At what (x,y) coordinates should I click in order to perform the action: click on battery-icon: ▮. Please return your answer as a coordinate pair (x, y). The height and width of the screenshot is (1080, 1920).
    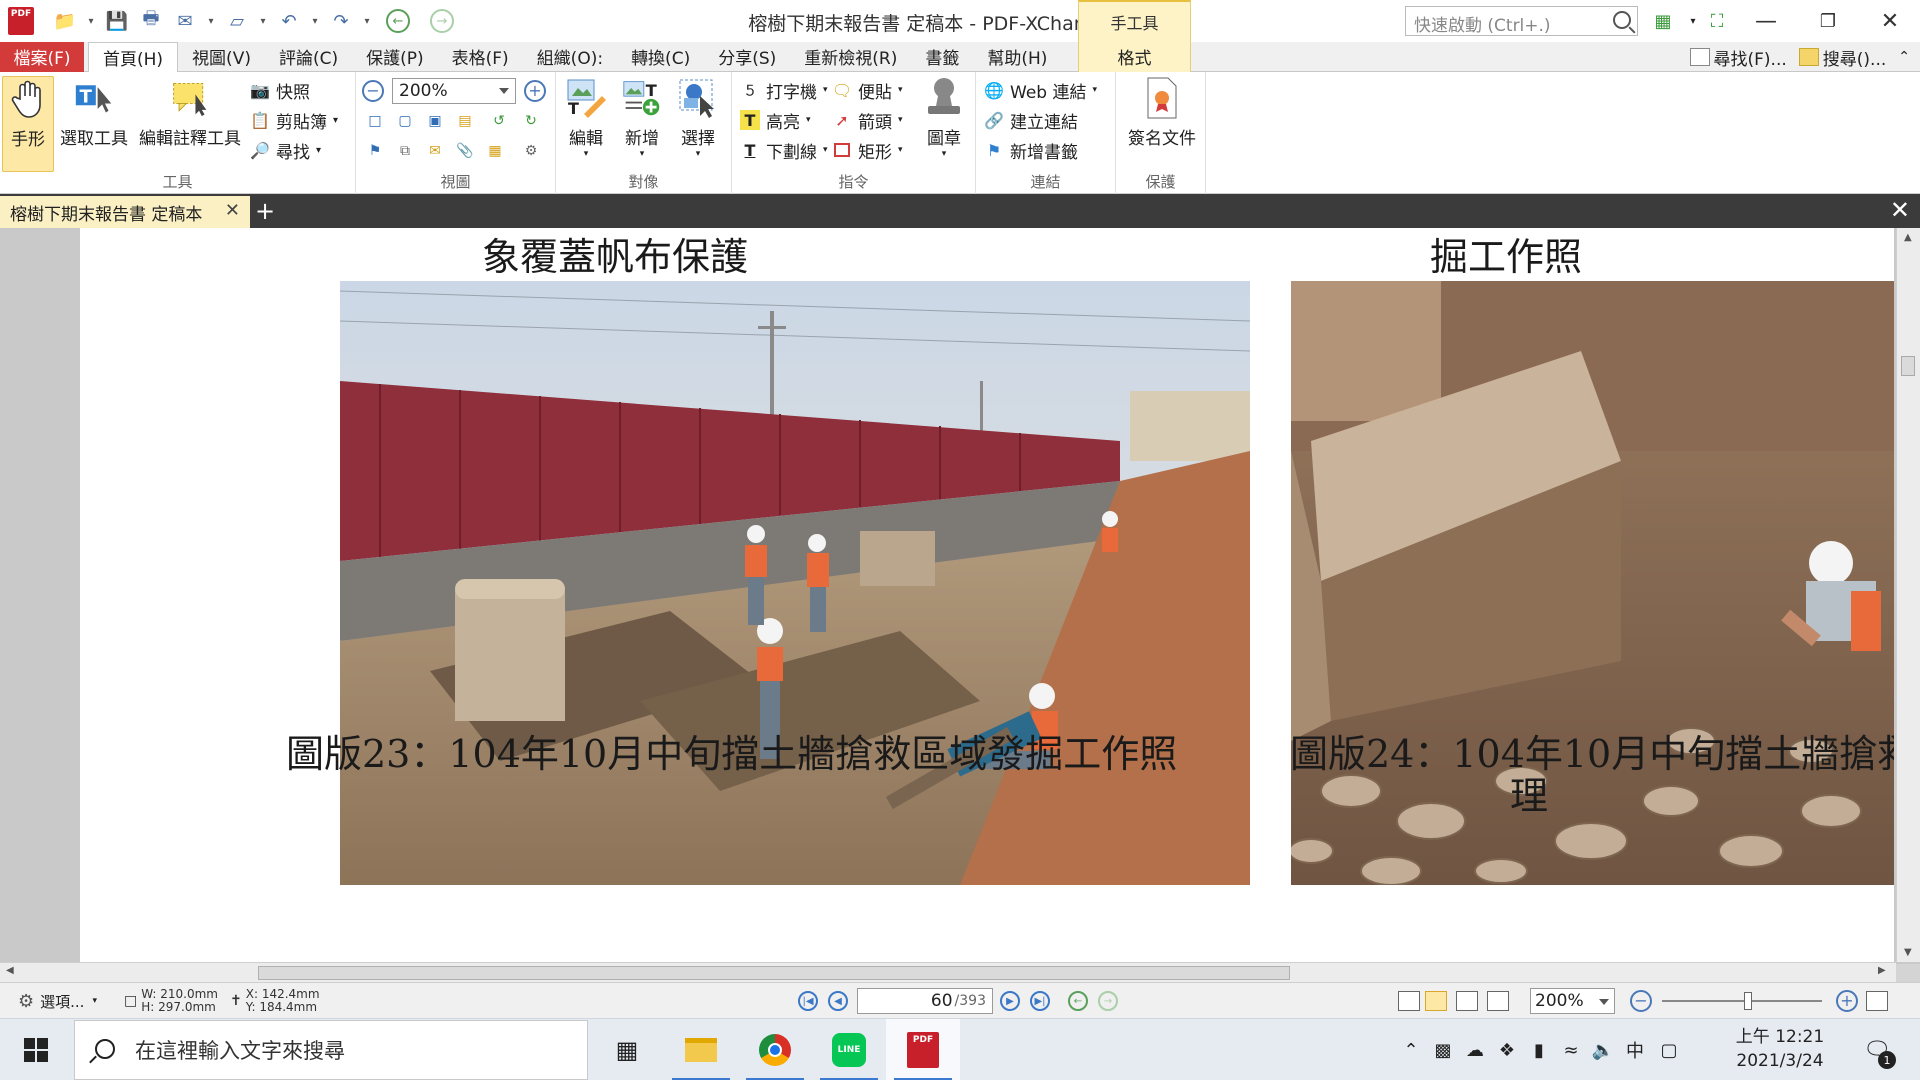
    Looking at the image, I should click on (1539, 1049).